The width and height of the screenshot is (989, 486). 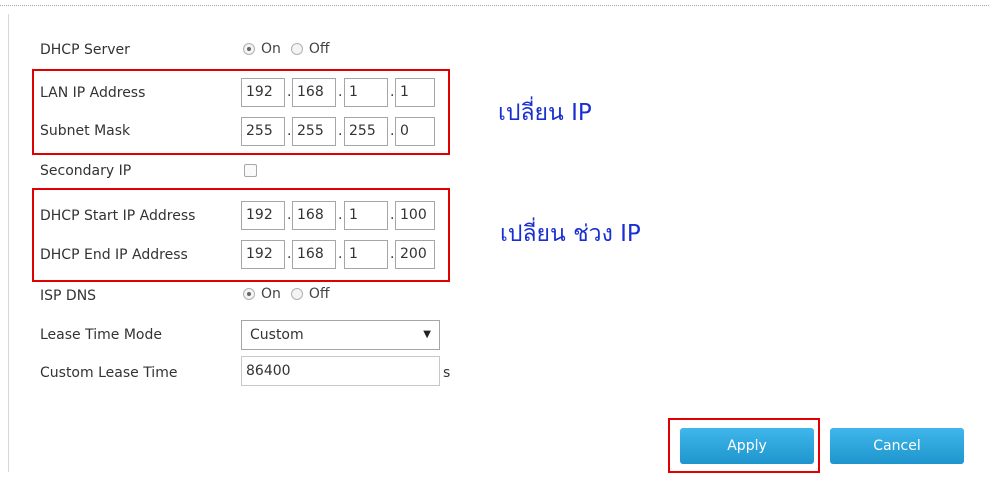 I want to click on dropdown-arrow-icon: ▼, so click(x=427, y=334).